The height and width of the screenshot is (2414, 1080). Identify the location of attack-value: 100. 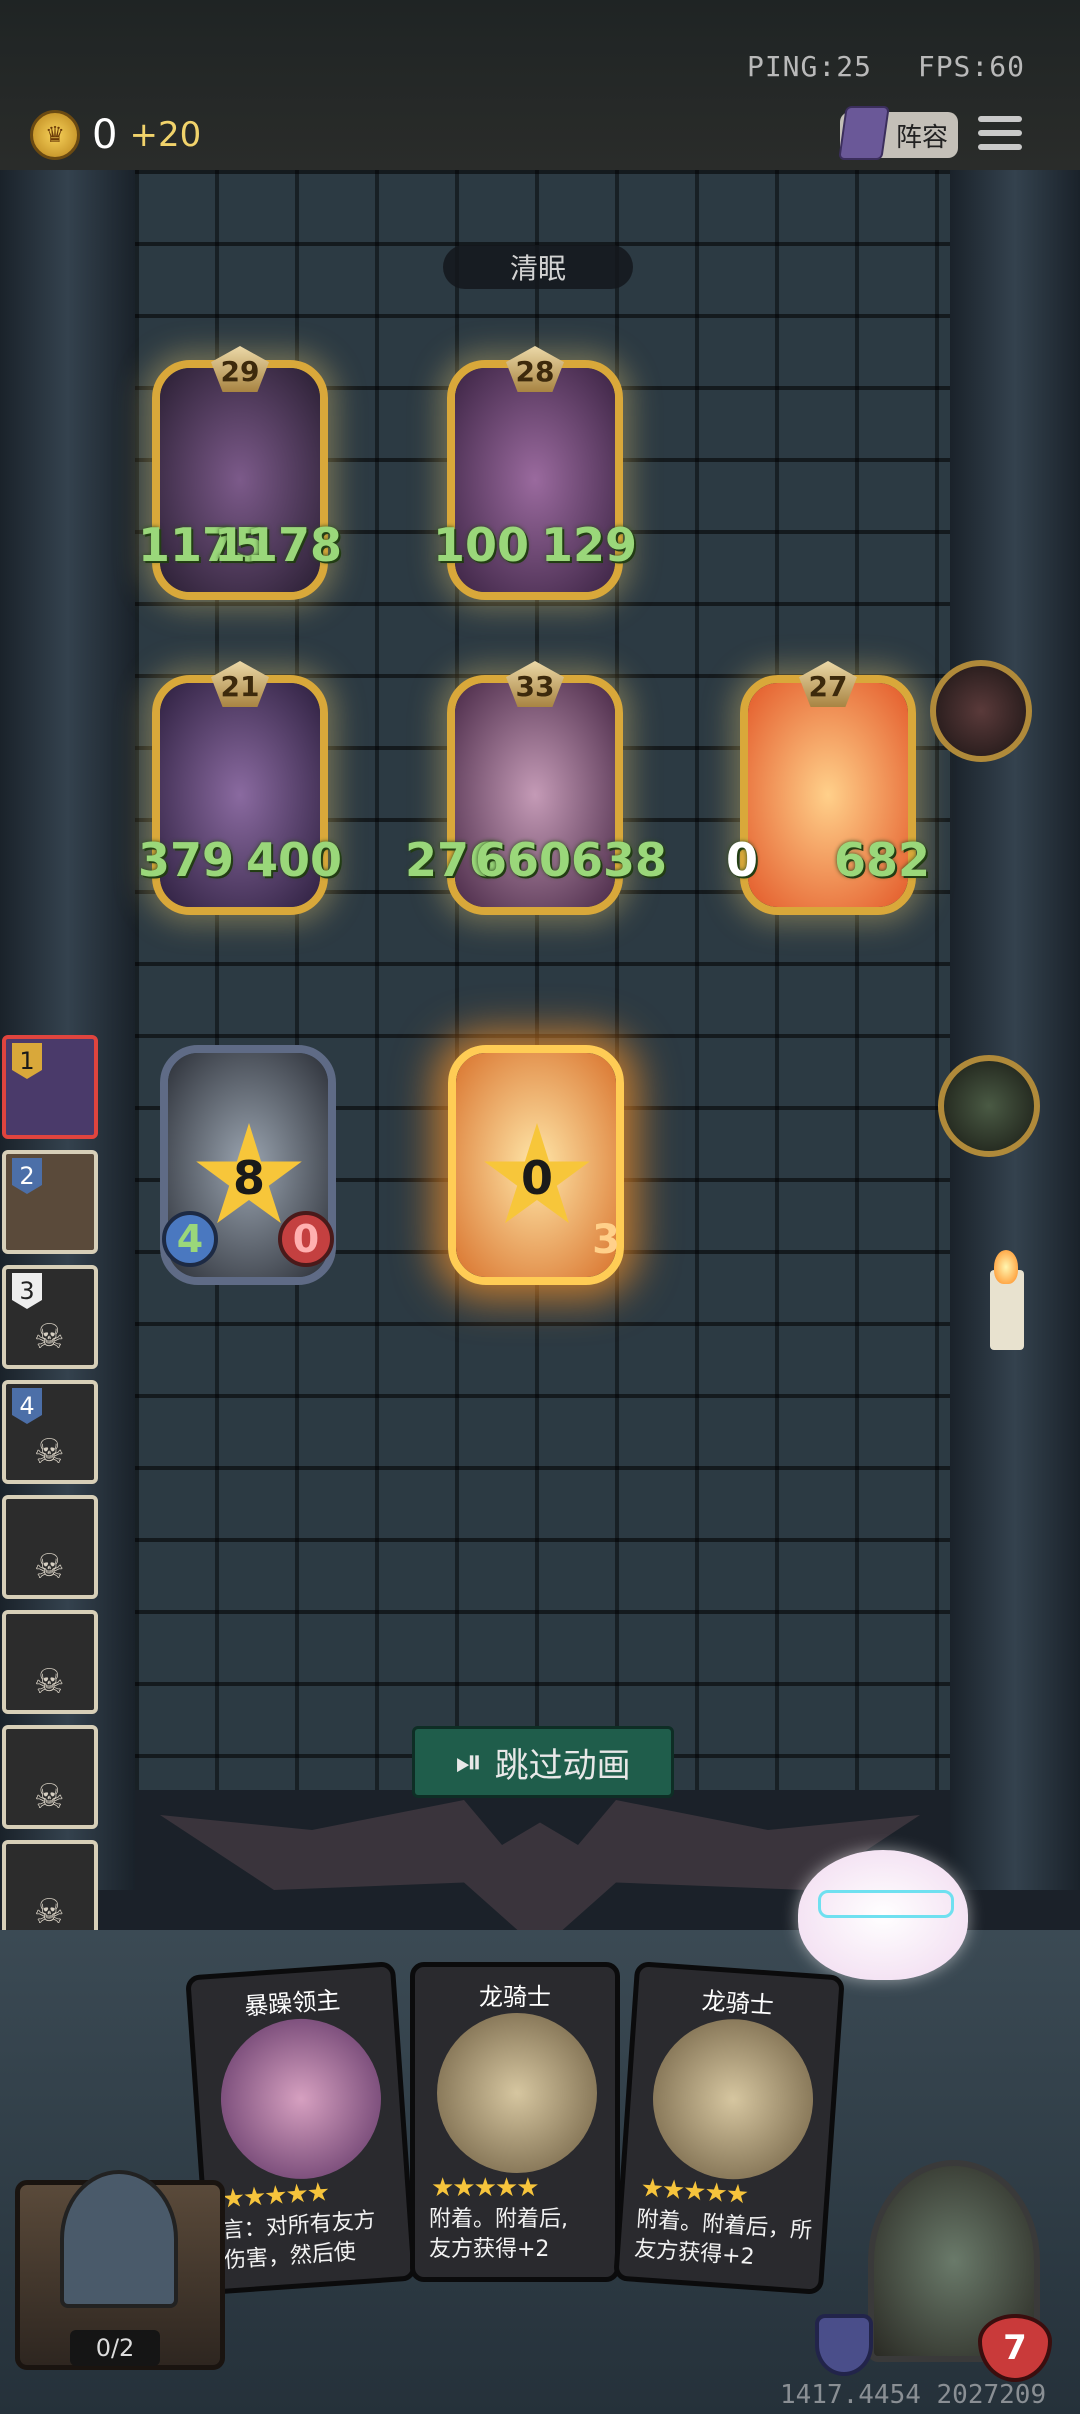
(481, 545).